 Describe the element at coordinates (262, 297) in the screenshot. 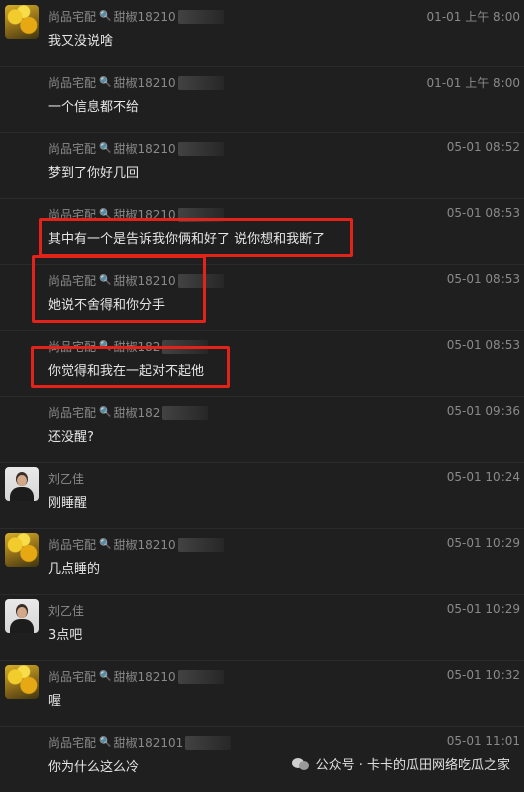

I see `chat-message: 尚品宅配 🔍 甜椒18210 05-01 08:53 她说不舍得和你分手` at that location.